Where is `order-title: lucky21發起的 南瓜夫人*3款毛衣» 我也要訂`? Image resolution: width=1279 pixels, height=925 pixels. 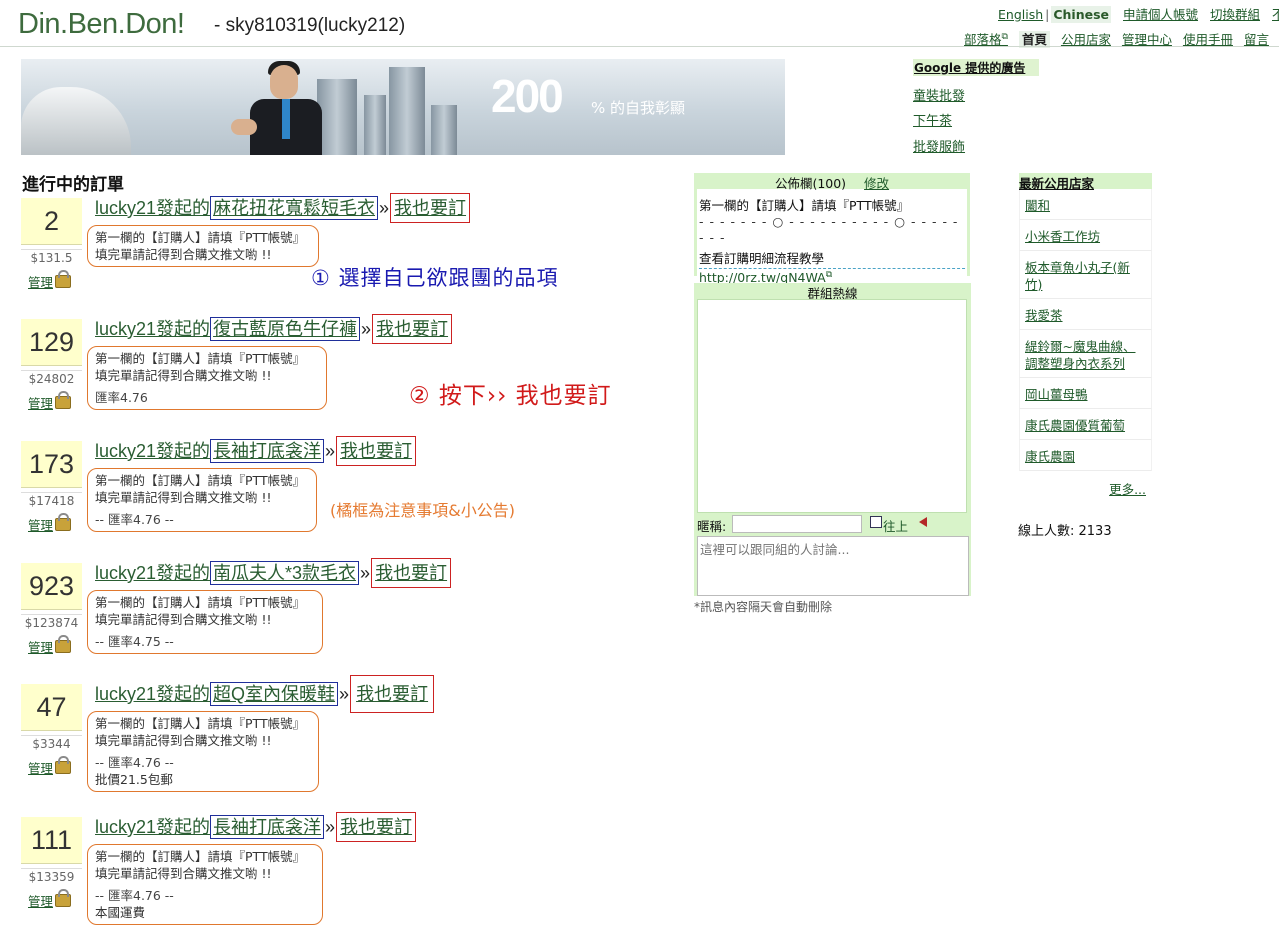
order-title: lucky21發起的 南瓜夫人*3款毛衣» 我也要訂 is located at coordinates (273, 573).